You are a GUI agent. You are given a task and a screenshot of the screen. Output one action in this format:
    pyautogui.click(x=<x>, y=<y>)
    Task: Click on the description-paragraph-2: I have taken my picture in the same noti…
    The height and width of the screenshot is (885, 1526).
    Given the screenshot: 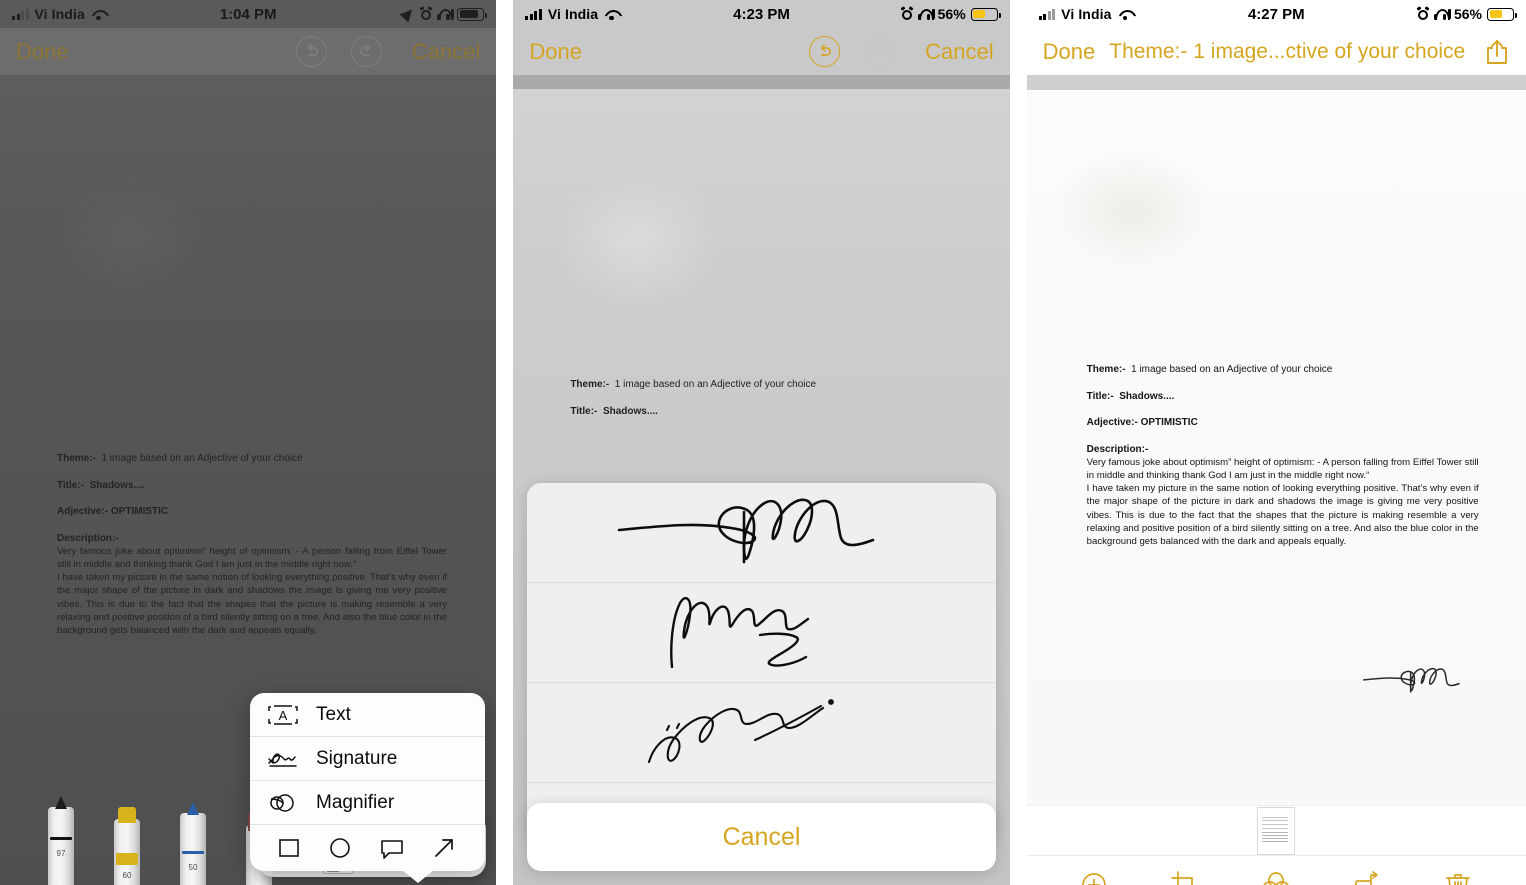 What is the action you would take?
    pyautogui.click(x=252, y=604)
    